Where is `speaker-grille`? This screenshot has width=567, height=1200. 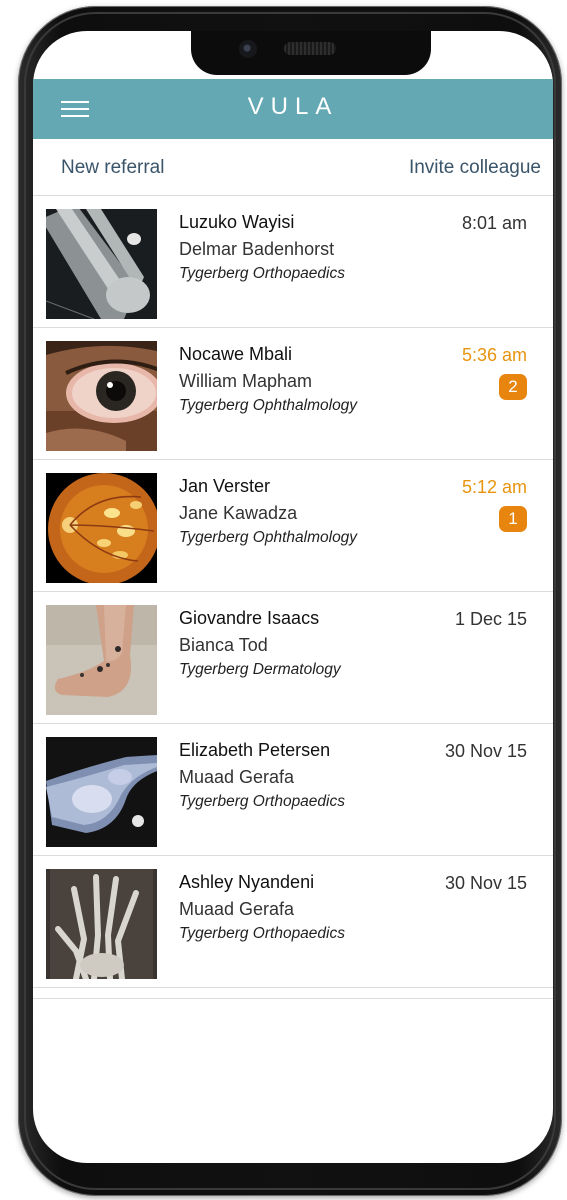
speaker-grille is located at coordinates (310, 48).